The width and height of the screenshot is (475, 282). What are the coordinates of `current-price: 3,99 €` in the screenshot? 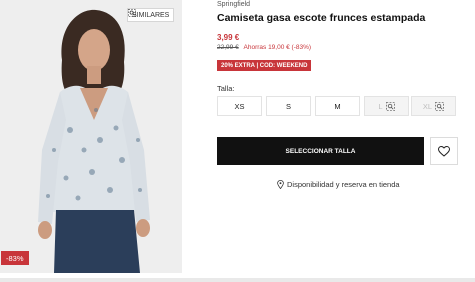 It's located at (228, 37).